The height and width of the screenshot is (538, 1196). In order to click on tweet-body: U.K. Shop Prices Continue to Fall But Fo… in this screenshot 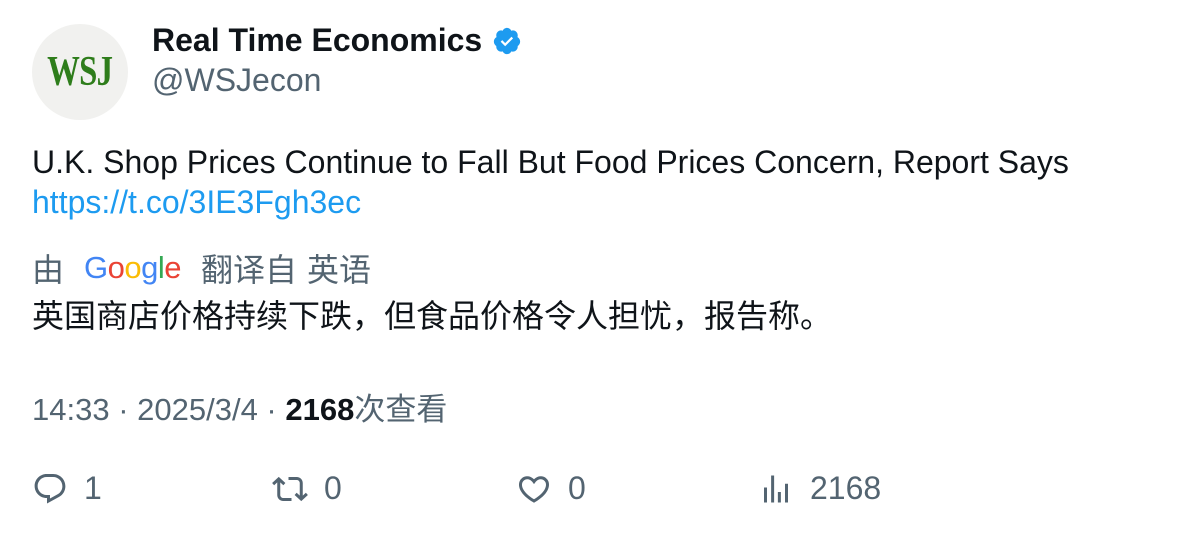, I will do `click(550, 182)`.